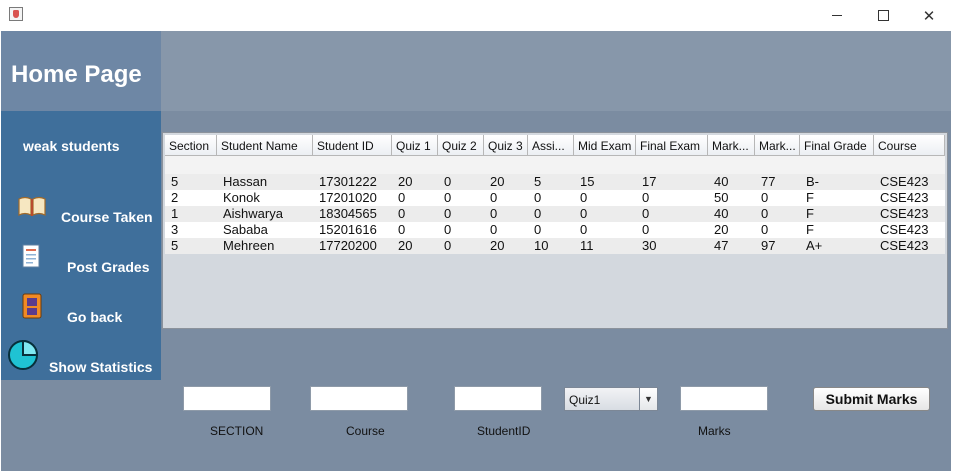 The height and width of the screenshot is (472, 953). What do you see at coordinates (405, 245) in the screenshot?
I see `cell-quiz1: 20` at bounding box center [405, 245].